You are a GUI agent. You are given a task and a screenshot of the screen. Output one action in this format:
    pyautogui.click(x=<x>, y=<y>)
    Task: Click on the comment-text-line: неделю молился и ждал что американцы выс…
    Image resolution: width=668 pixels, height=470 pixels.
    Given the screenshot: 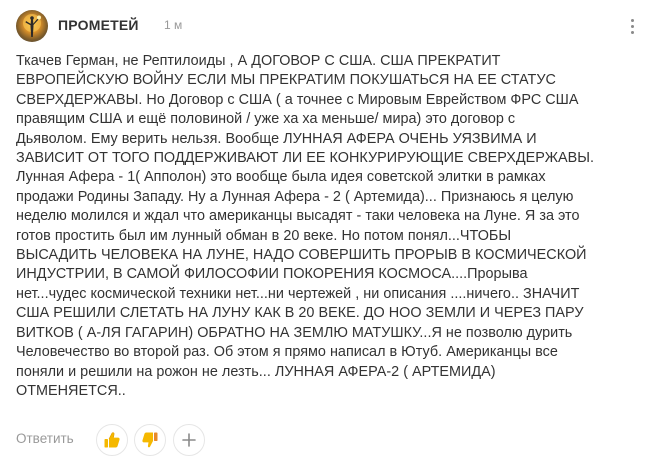 What is the action you would take?
    pyautogui.click(x=298, y=216)
    